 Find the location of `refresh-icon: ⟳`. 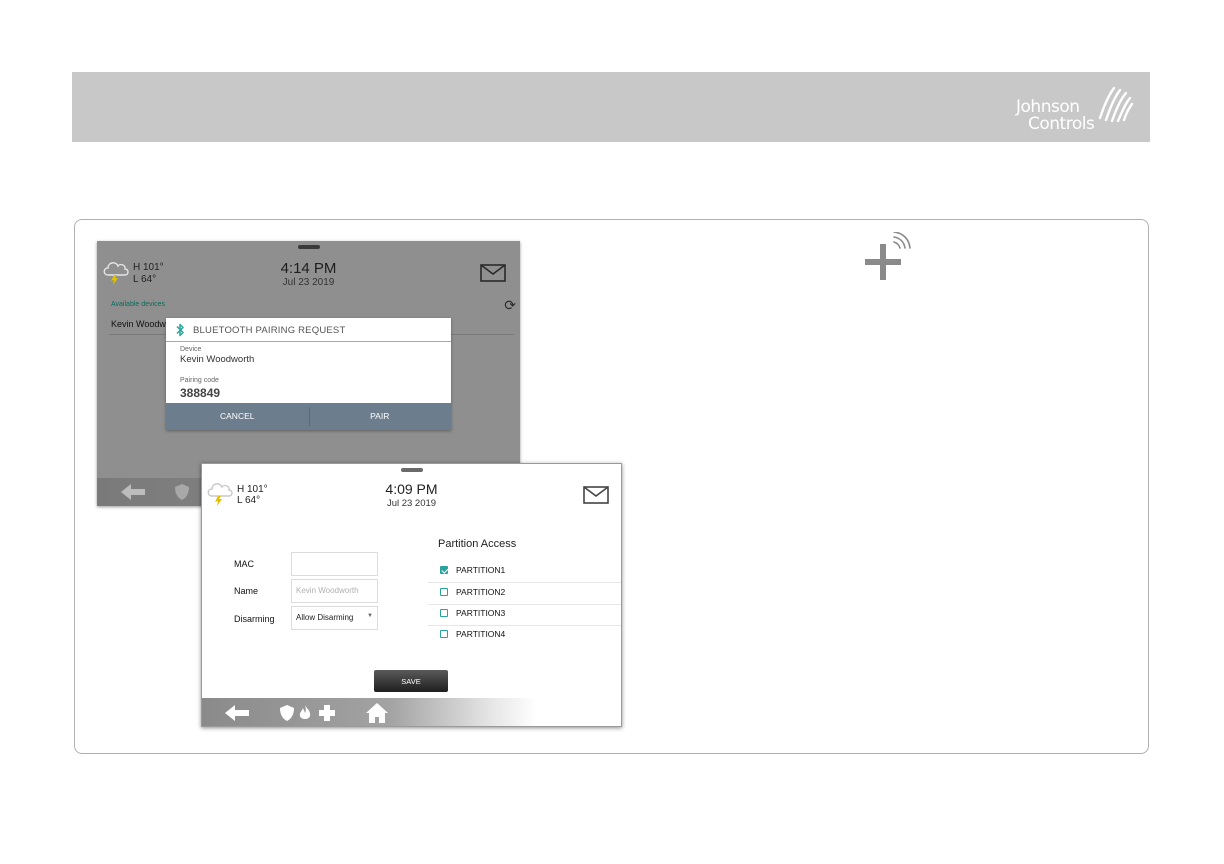

refresh-icon: ⟳ is located at coordinates (510, 305).